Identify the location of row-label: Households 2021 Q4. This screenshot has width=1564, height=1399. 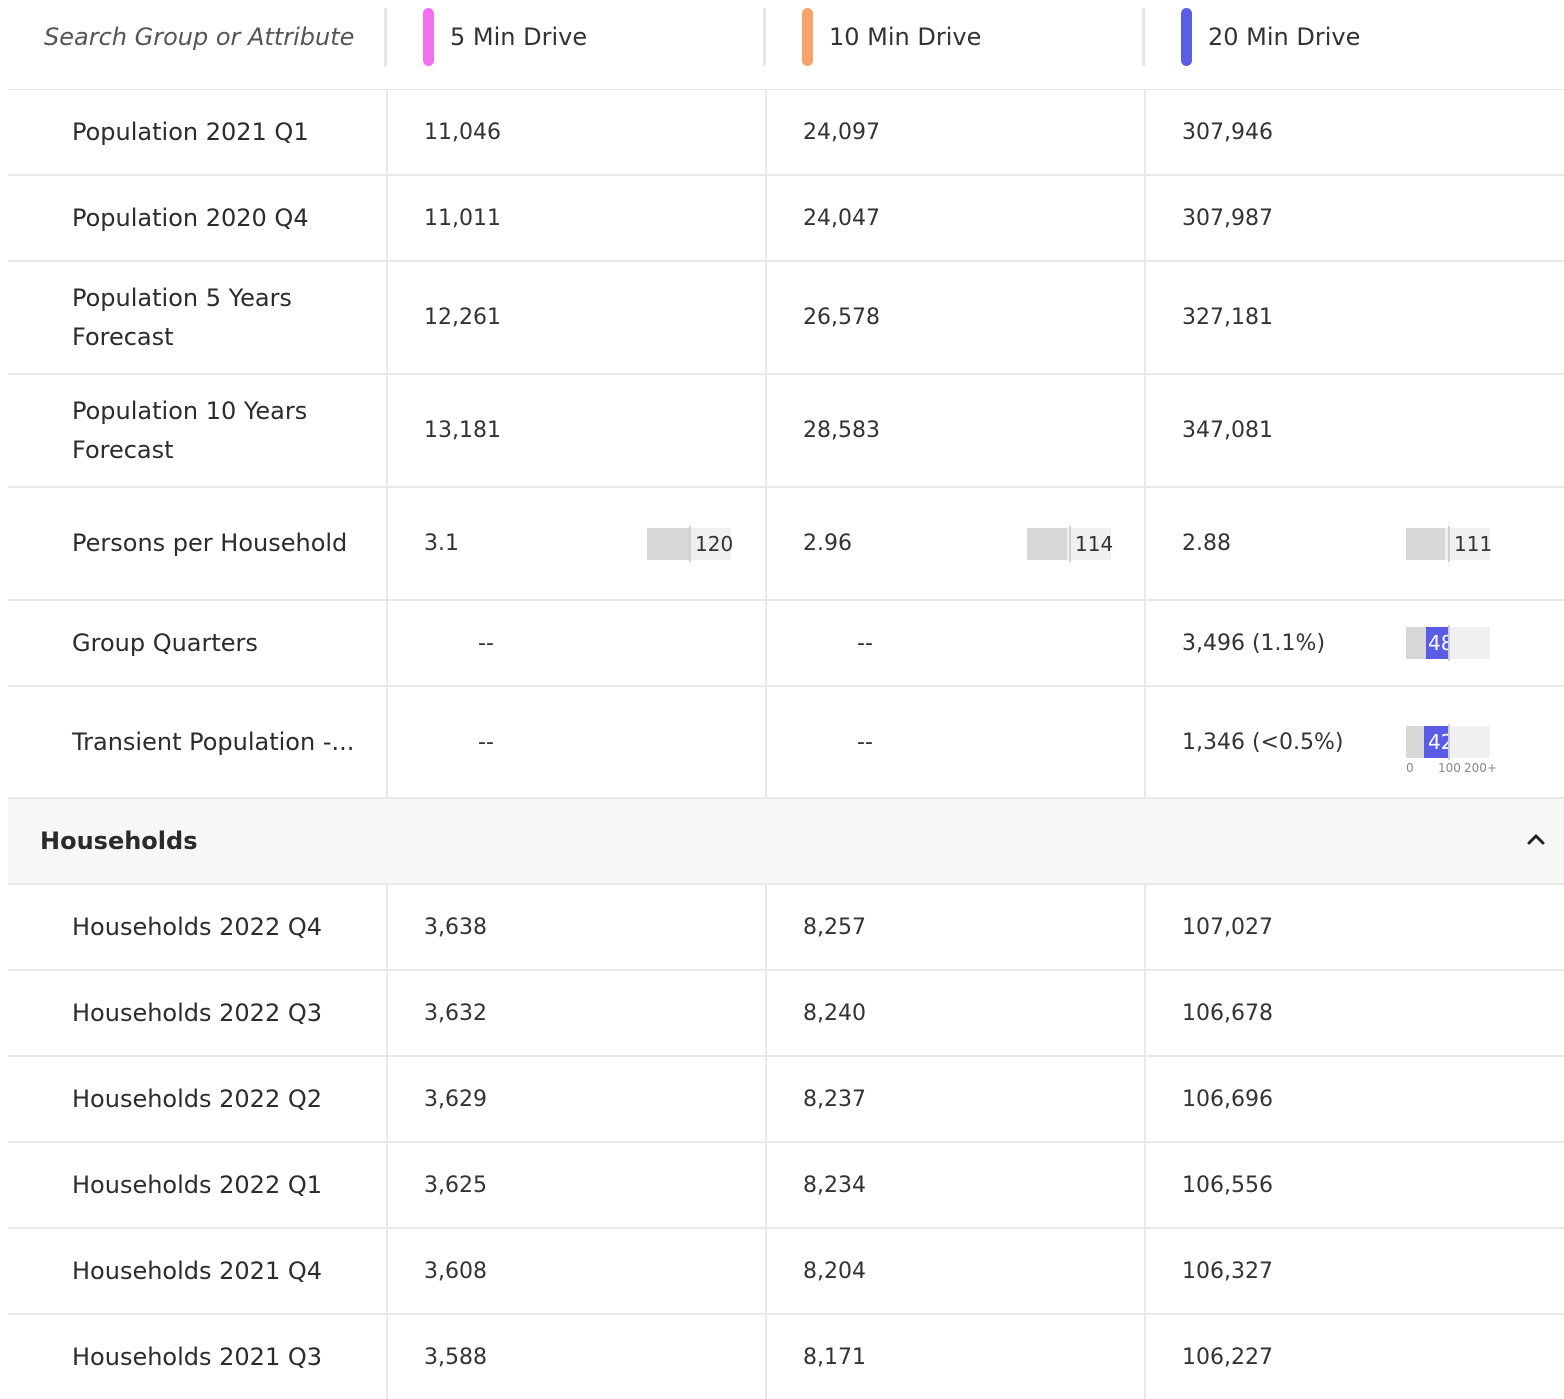
(197, 1270).